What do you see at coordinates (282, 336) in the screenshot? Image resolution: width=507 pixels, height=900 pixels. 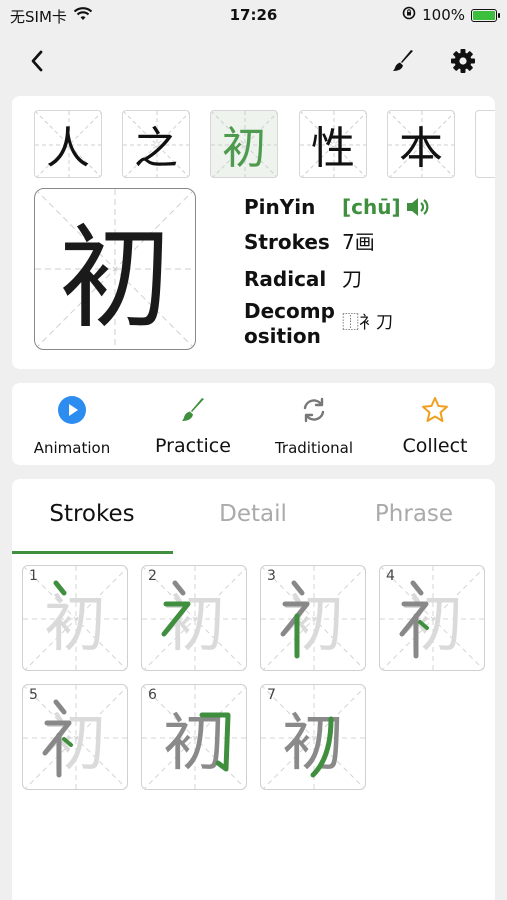 I see `decomposition-label-line2: osition` at bounding box center [282, 336].